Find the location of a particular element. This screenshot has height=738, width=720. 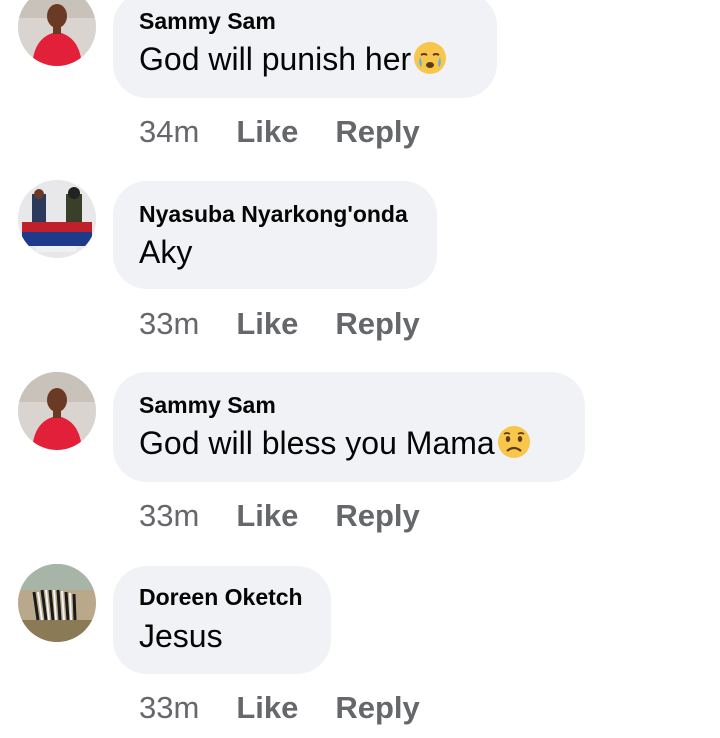

comment-actions: 34m Like Reply is located at coordinates (279, 132).